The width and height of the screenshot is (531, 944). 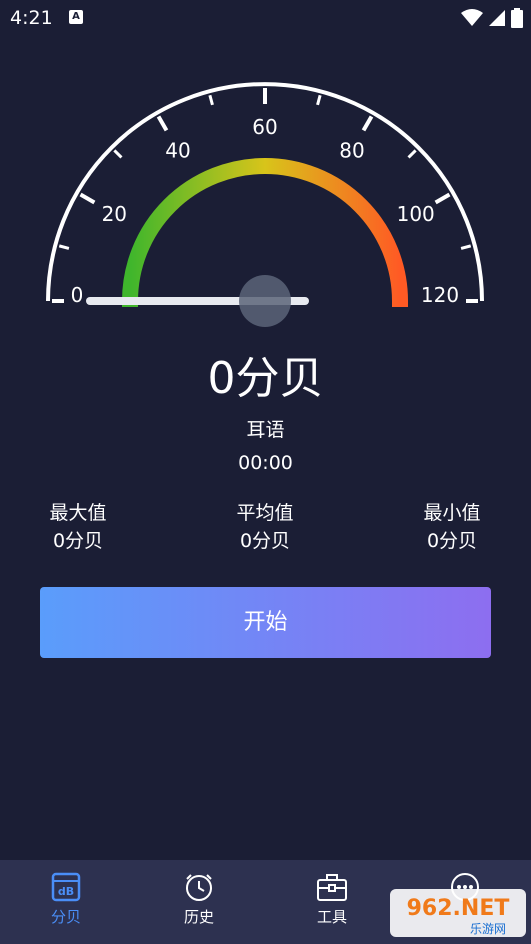 I want to click on nav-label-tools: 工具, so click(x=331, y=917).